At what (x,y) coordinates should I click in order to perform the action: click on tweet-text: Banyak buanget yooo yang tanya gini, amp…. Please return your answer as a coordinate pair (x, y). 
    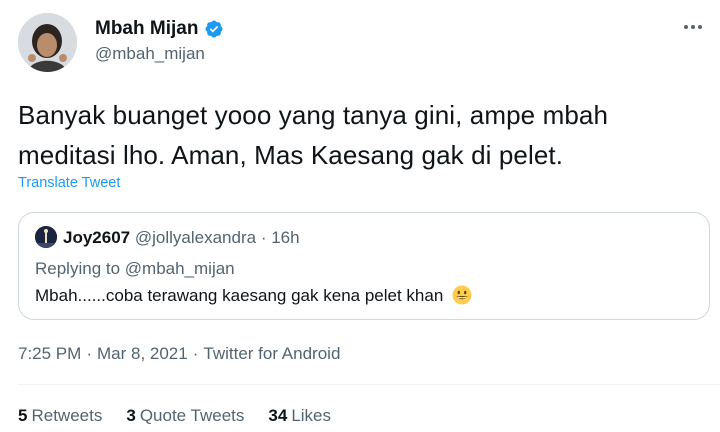
    Looking at the image, I should click on (313, 135).